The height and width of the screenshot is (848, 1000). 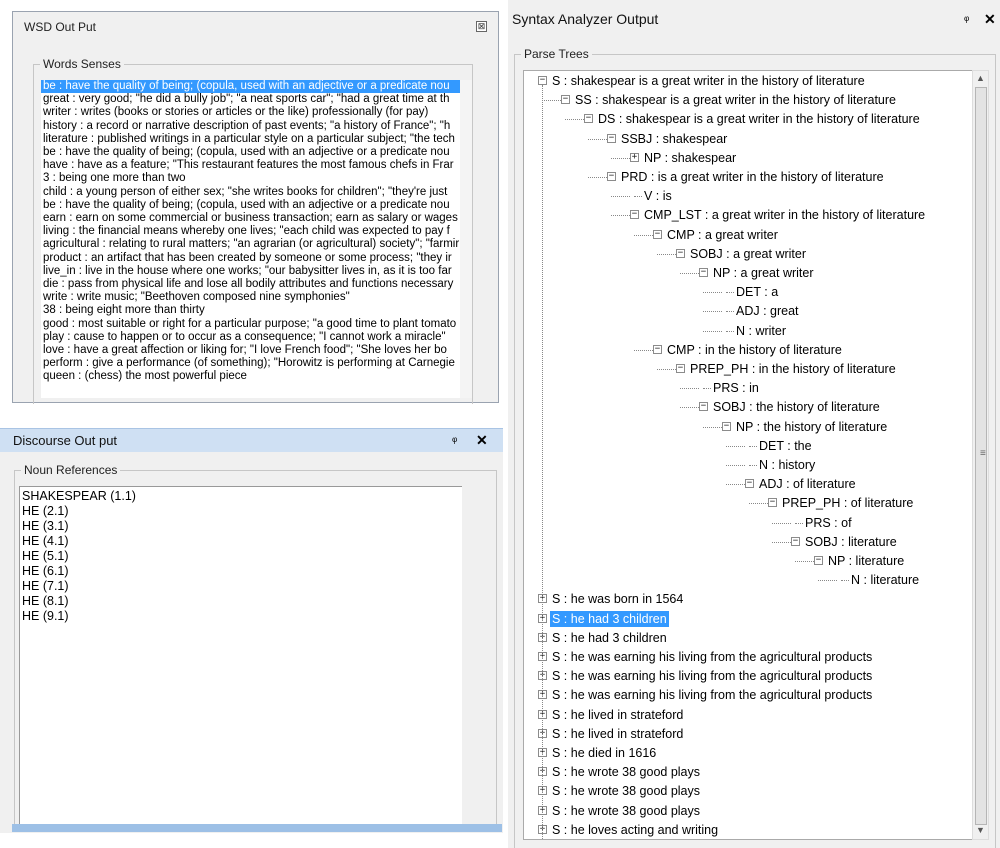 What do you see at coordinates (481, 26) in the screenshot?
I see `close-icon: ⊠` at bounding box center [481, 26].